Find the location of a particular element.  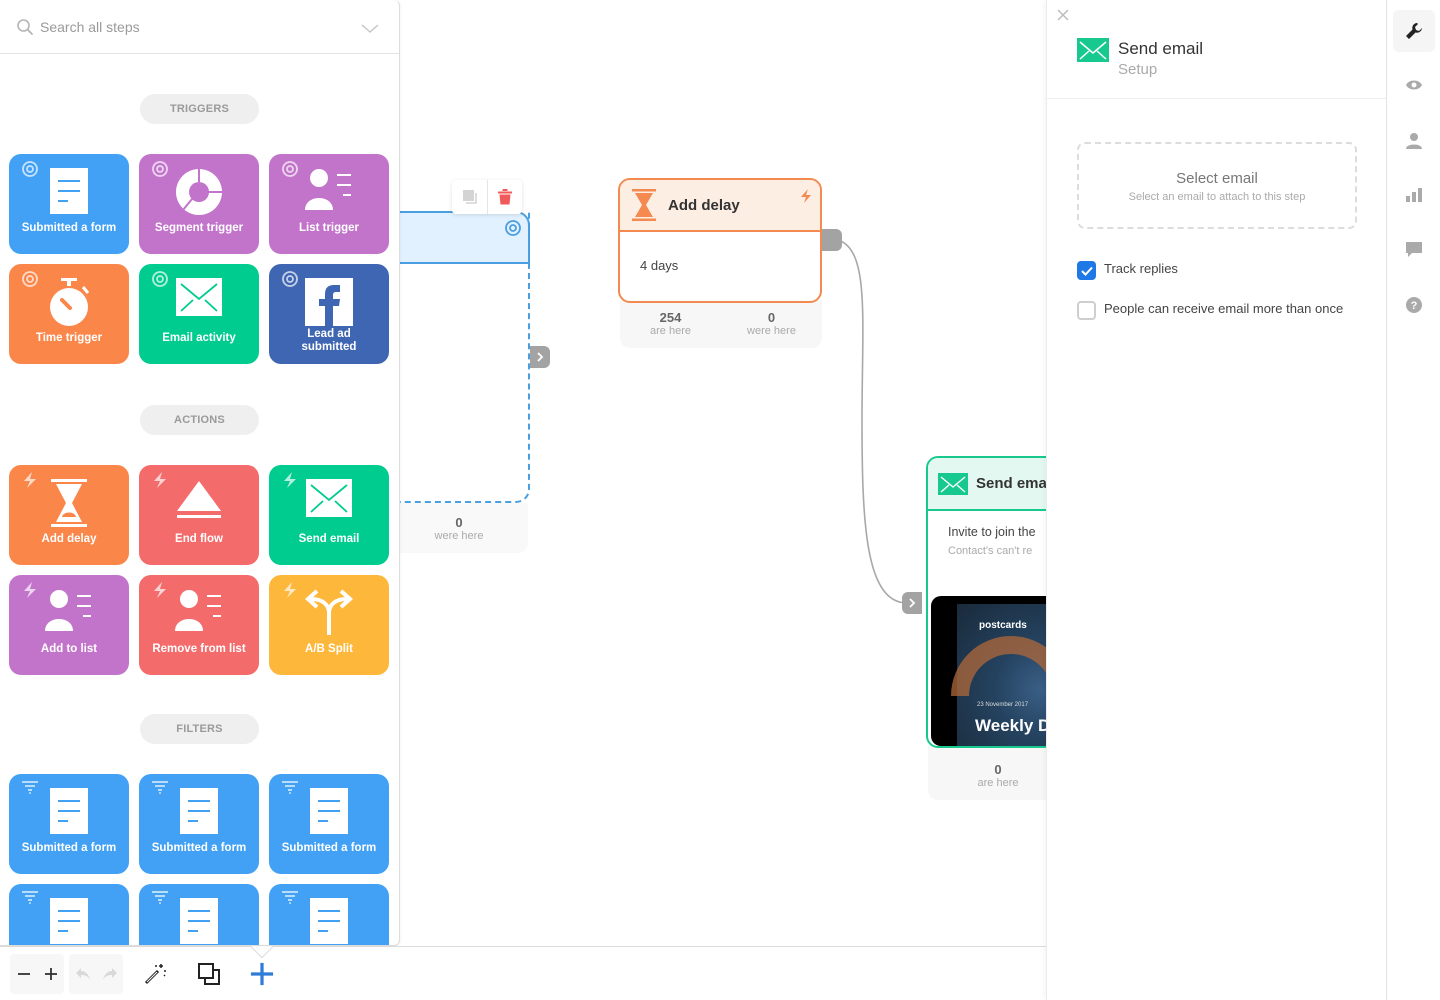

rail-help-button: ? is located at coordinates (1414, 305).